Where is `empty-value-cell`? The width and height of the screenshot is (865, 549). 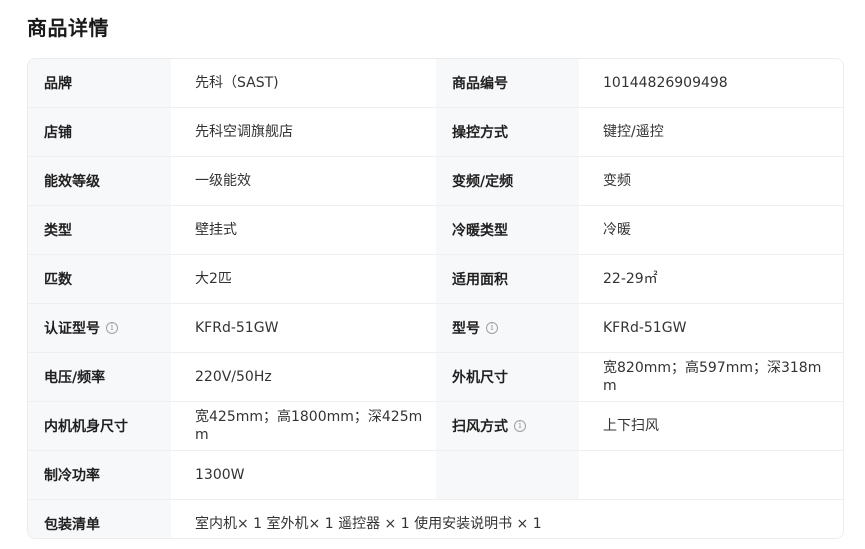
empty-value-cell is located at coordinates (711, 475).